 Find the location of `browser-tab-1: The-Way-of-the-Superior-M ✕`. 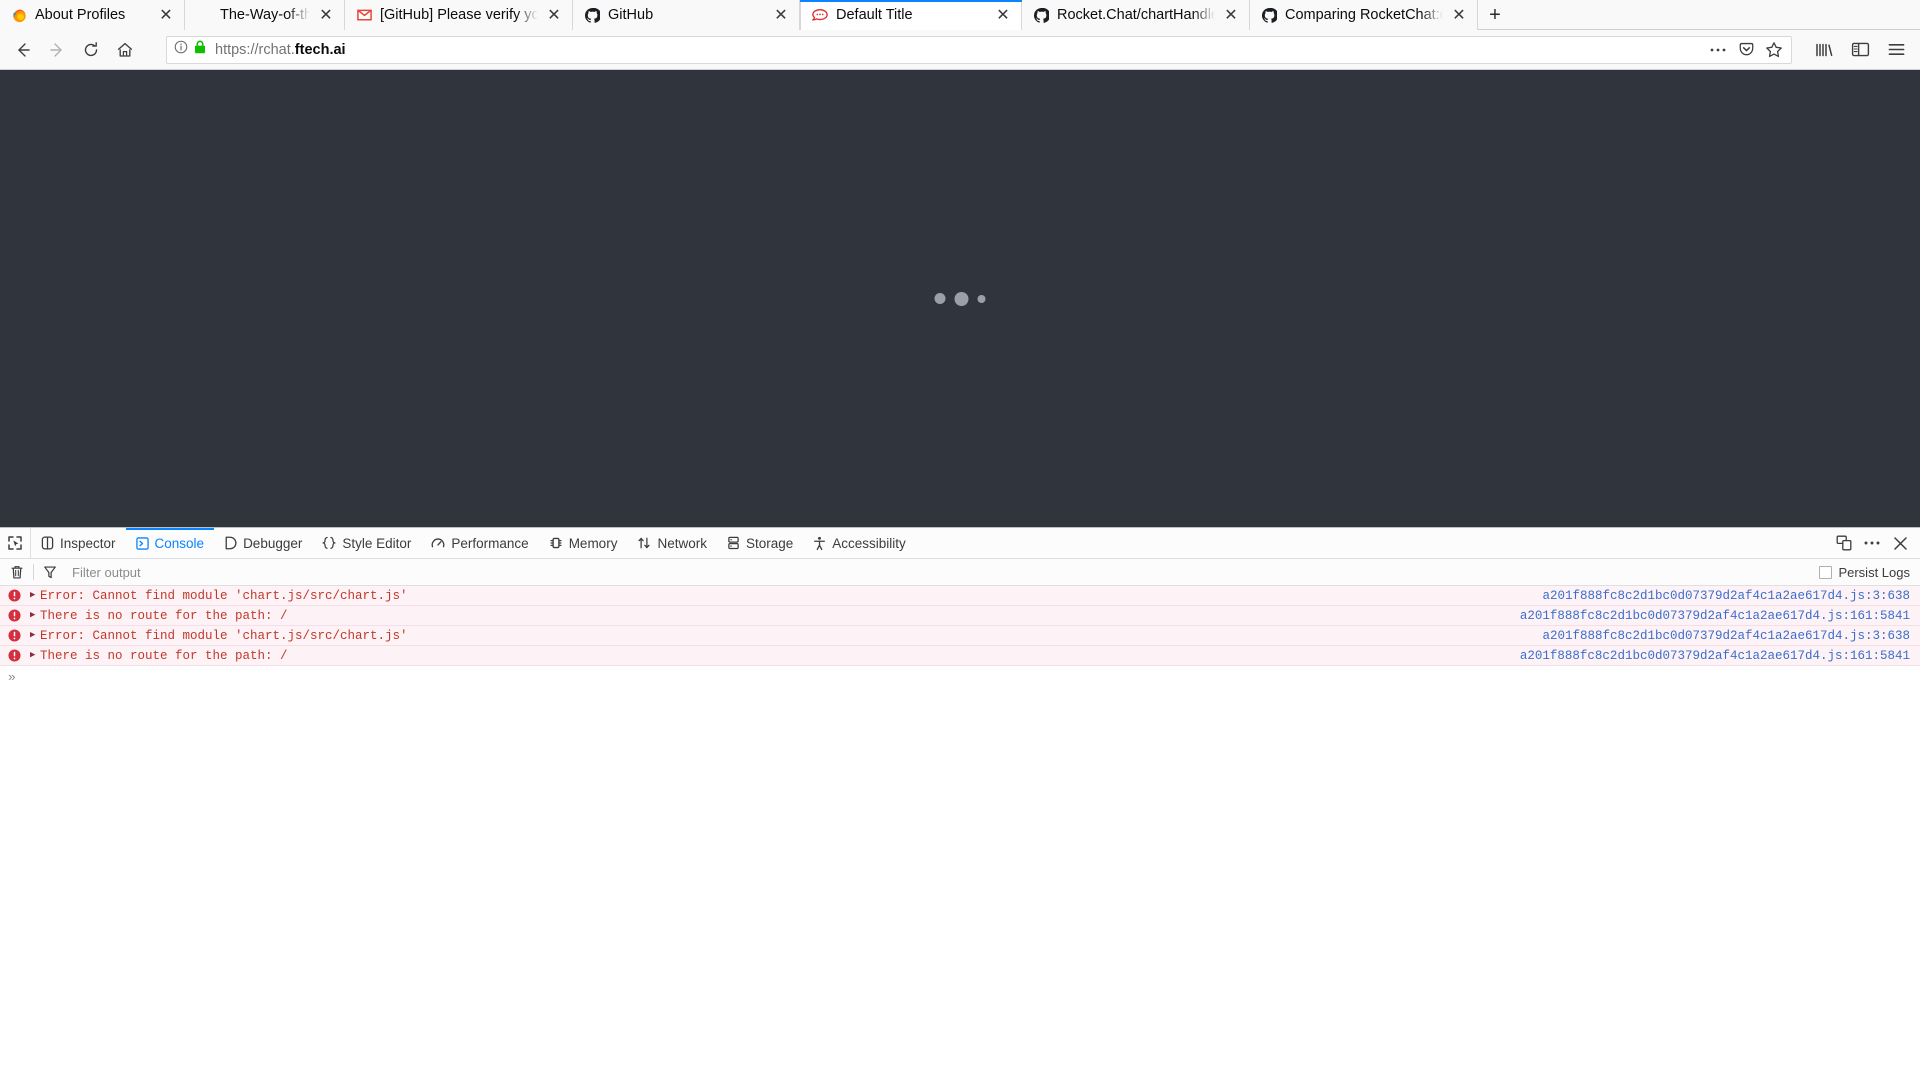

browser-tab-1: The-Way-of-the-Superior-M ✕ is located at coordinates (265, 15).